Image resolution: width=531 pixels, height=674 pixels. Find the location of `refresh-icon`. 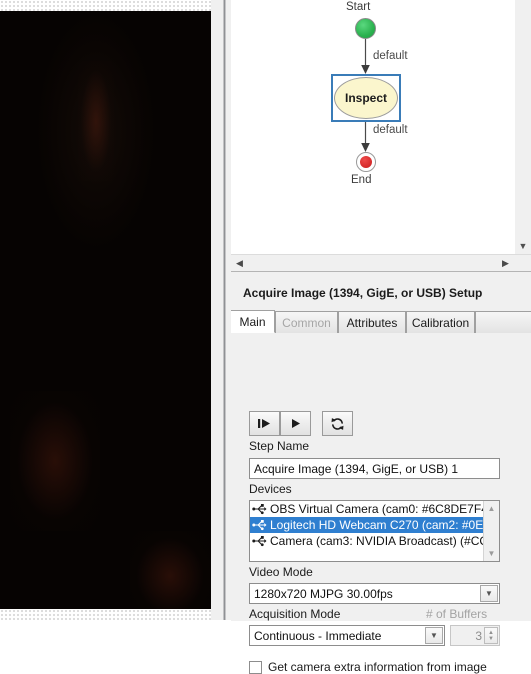

refresh-icon is located at coordinates (337, 423).